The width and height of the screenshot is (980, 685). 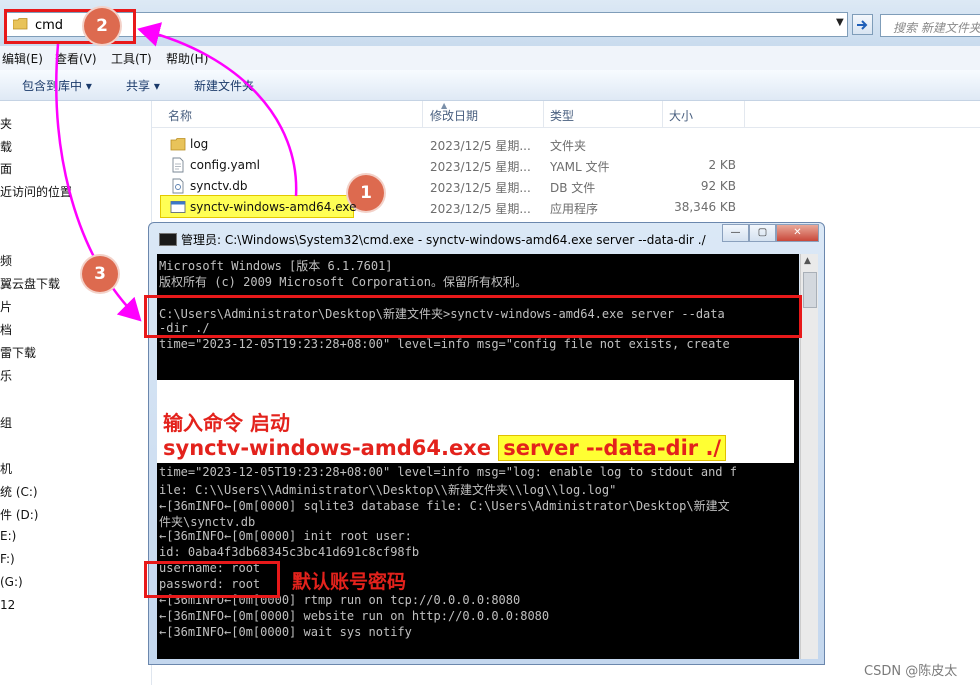 I want to click on step-badge-3: 3, so click(x=100, y=274).